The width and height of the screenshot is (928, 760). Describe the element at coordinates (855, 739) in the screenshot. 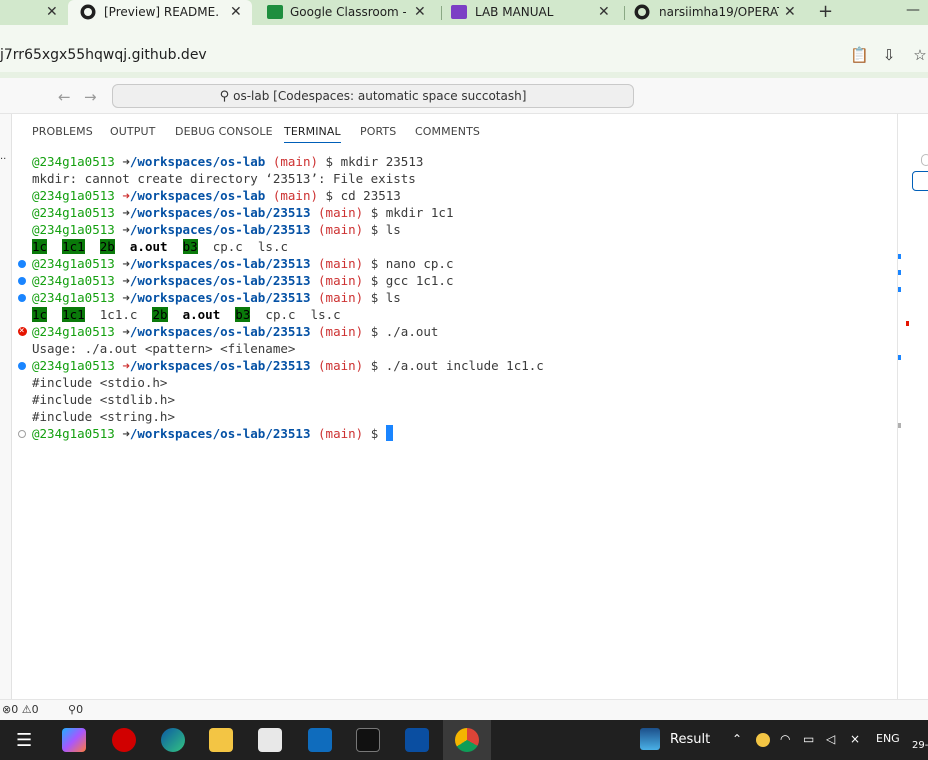

I see `mute-icon: ×` at that location.